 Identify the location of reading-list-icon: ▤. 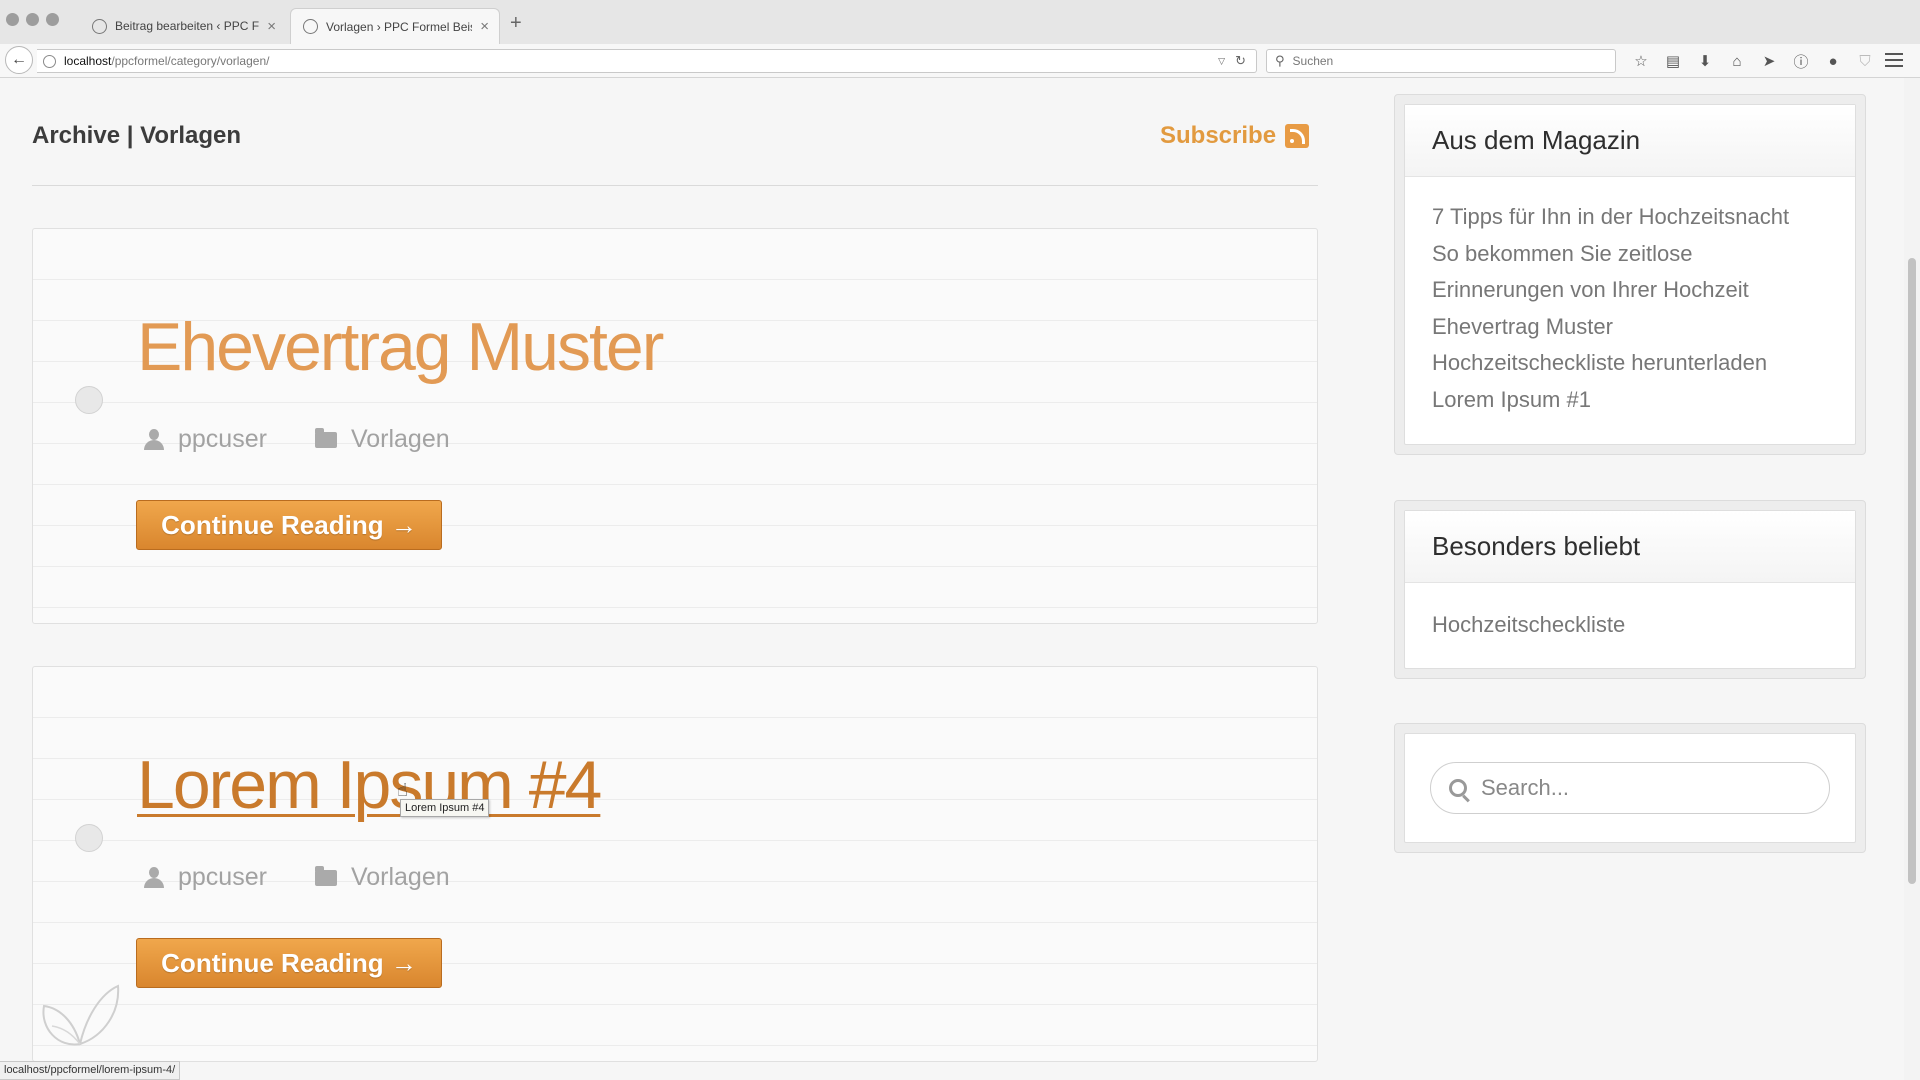
(1673, 61).